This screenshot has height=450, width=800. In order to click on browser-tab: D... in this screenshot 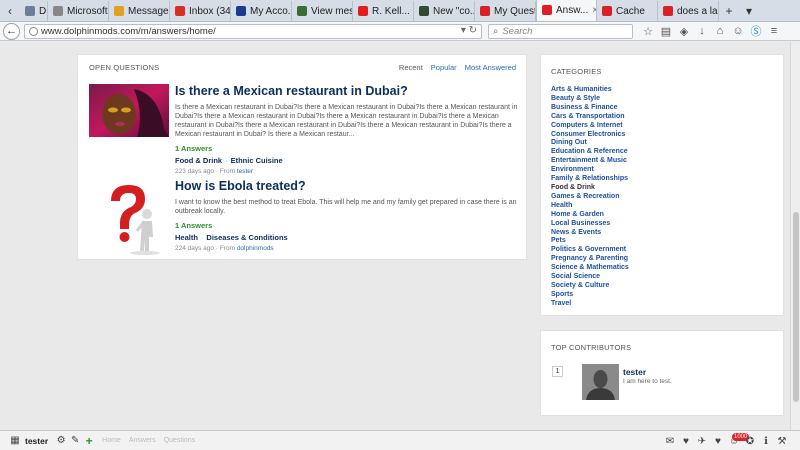, I will do `click(34, 11)`.